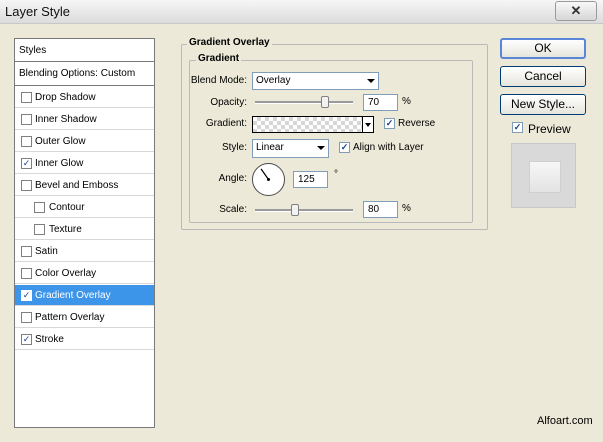  What do you see at coordinates (226, 123) in the screenshot?
I see `gradient-label: Gradient:` at bounding box center [226, 123].